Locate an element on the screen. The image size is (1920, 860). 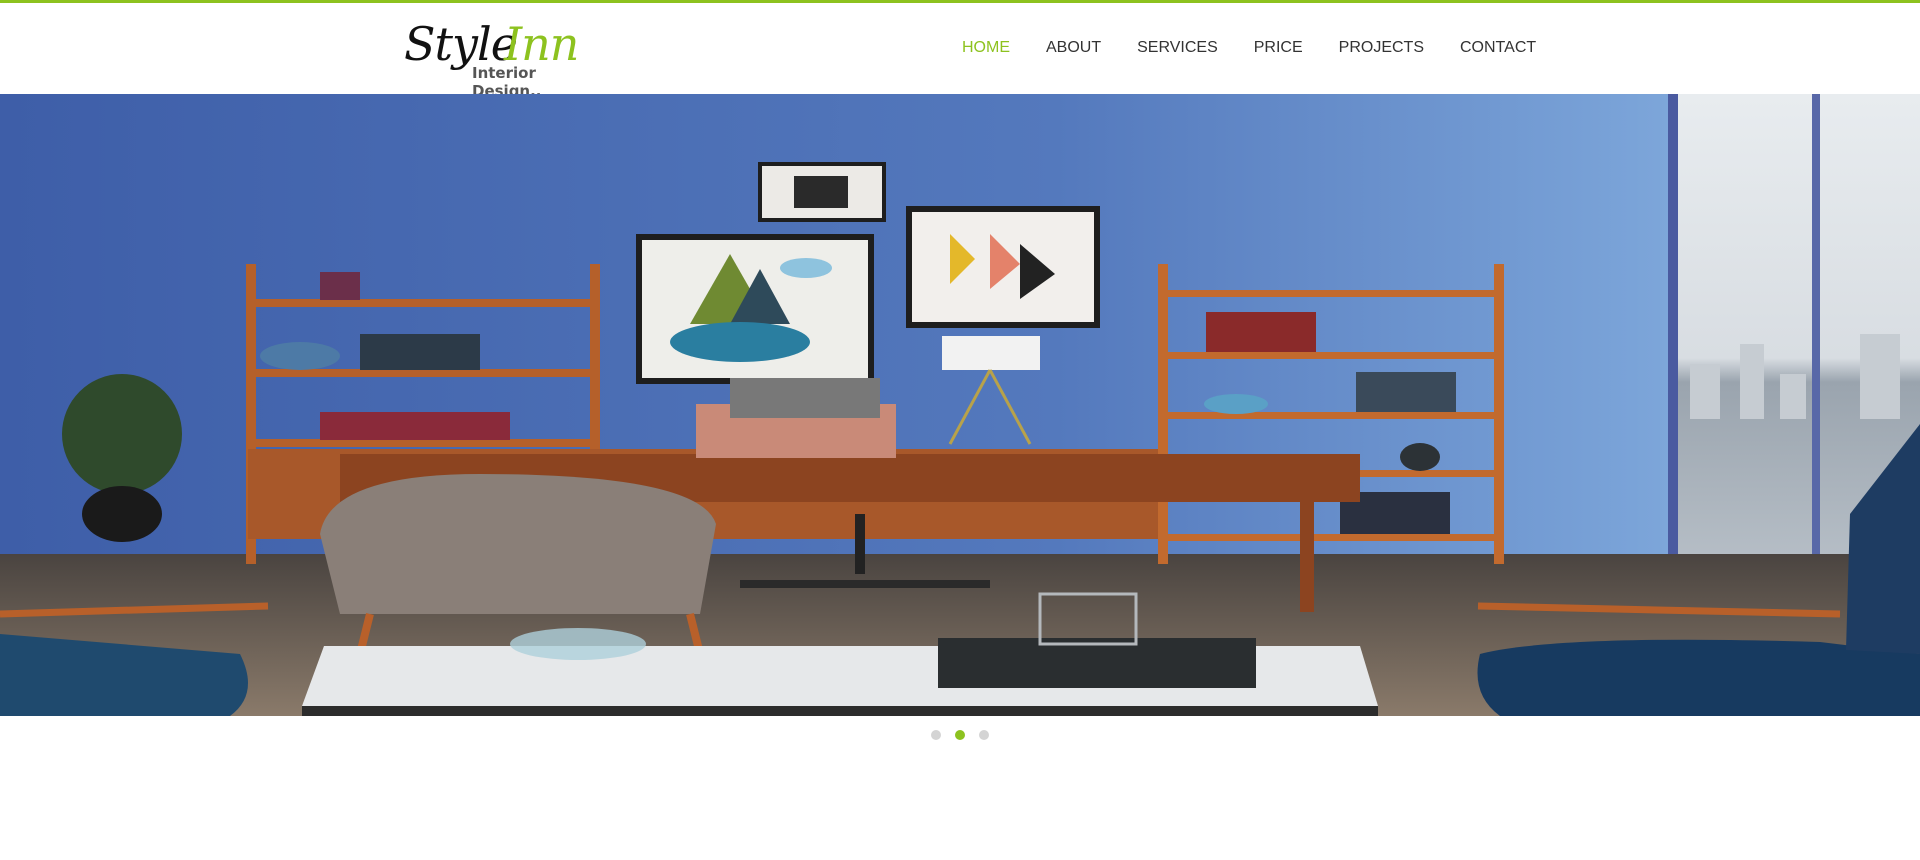
nav-services: SERVICES is located at coordinates (1177, 50).